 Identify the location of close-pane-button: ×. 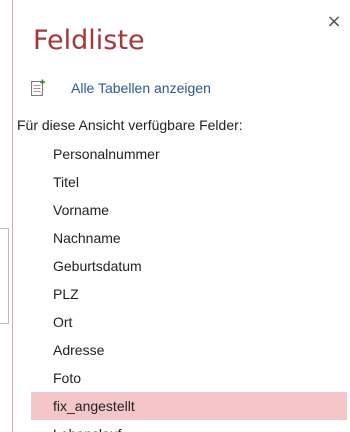
(334, 22).